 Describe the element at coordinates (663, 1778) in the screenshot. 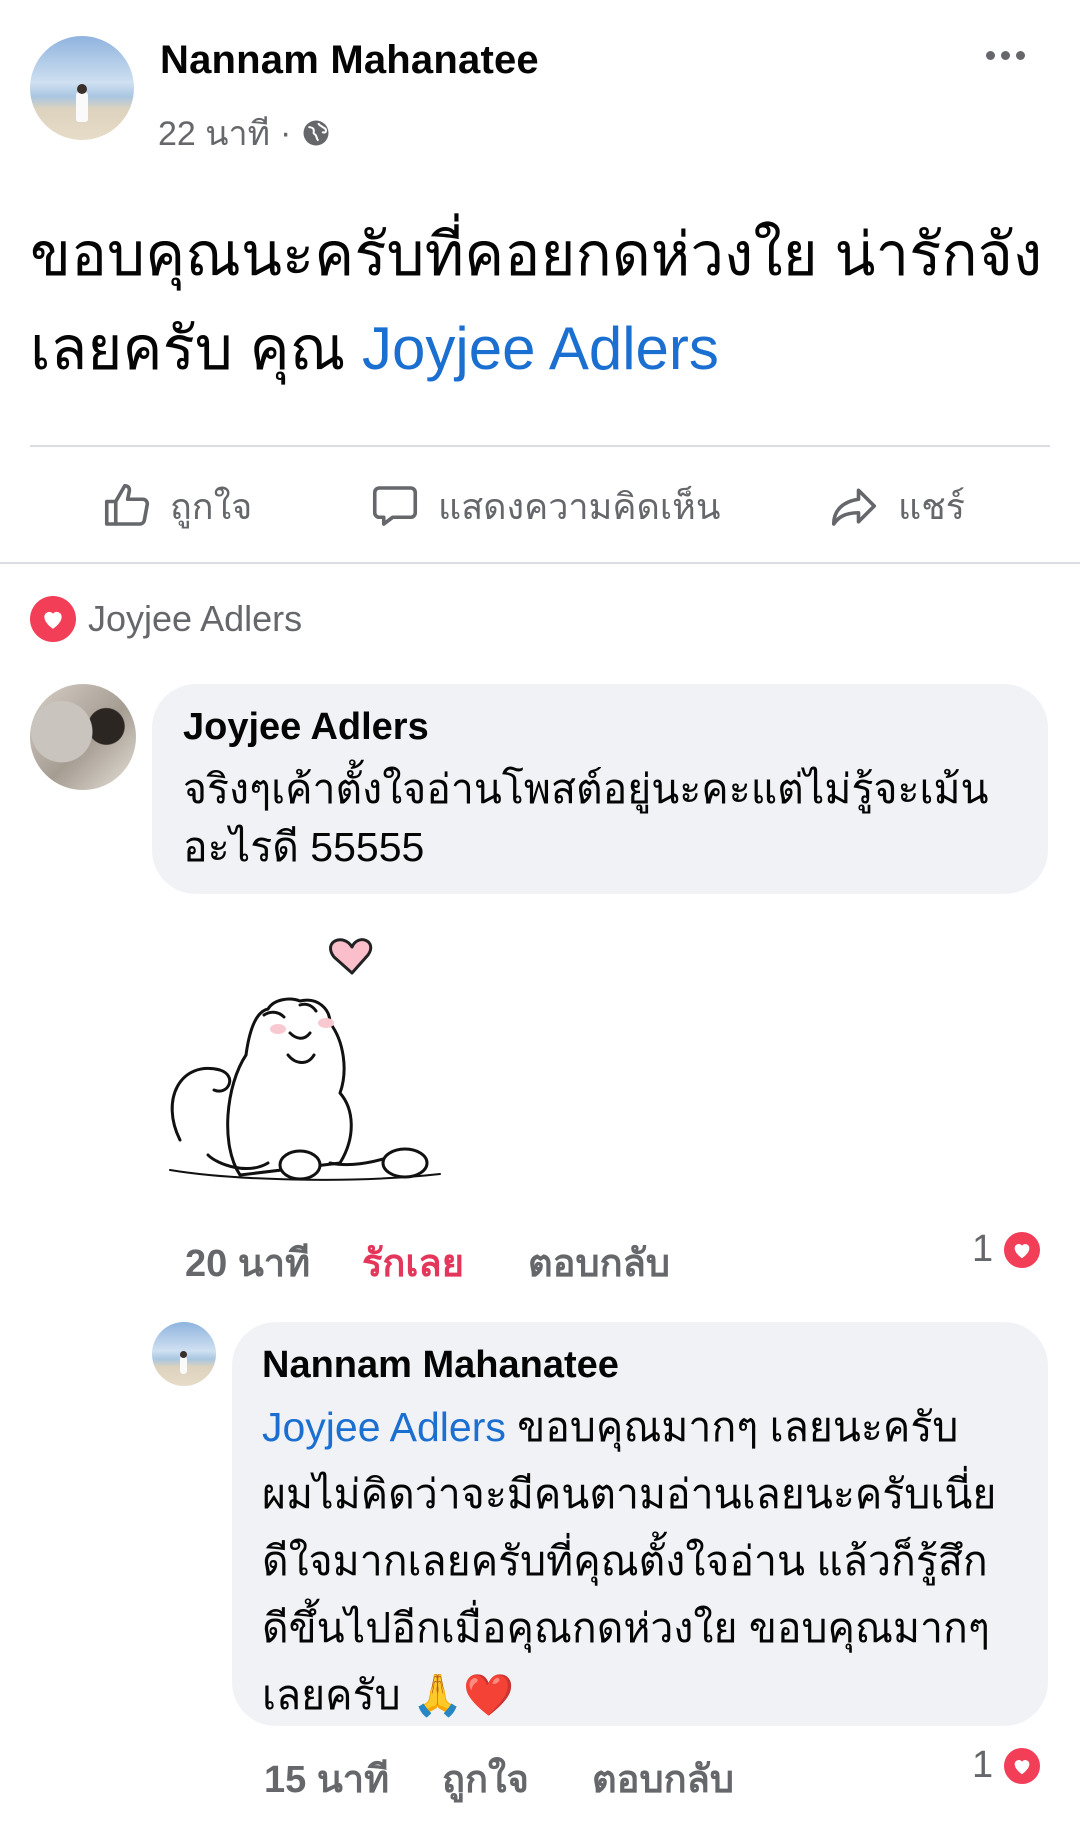

I see `reply-reply-button: ตอบกลับ` at that location.